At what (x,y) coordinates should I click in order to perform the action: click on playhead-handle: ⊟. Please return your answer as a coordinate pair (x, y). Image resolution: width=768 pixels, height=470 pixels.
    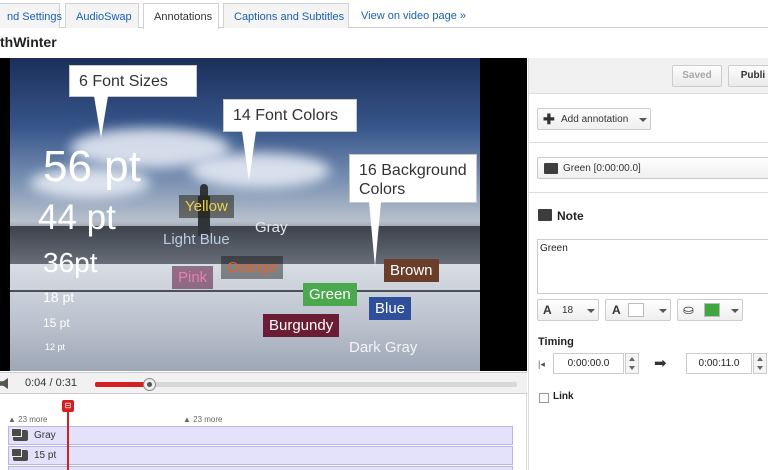
    Looking at the image, I should click on (68, 406).